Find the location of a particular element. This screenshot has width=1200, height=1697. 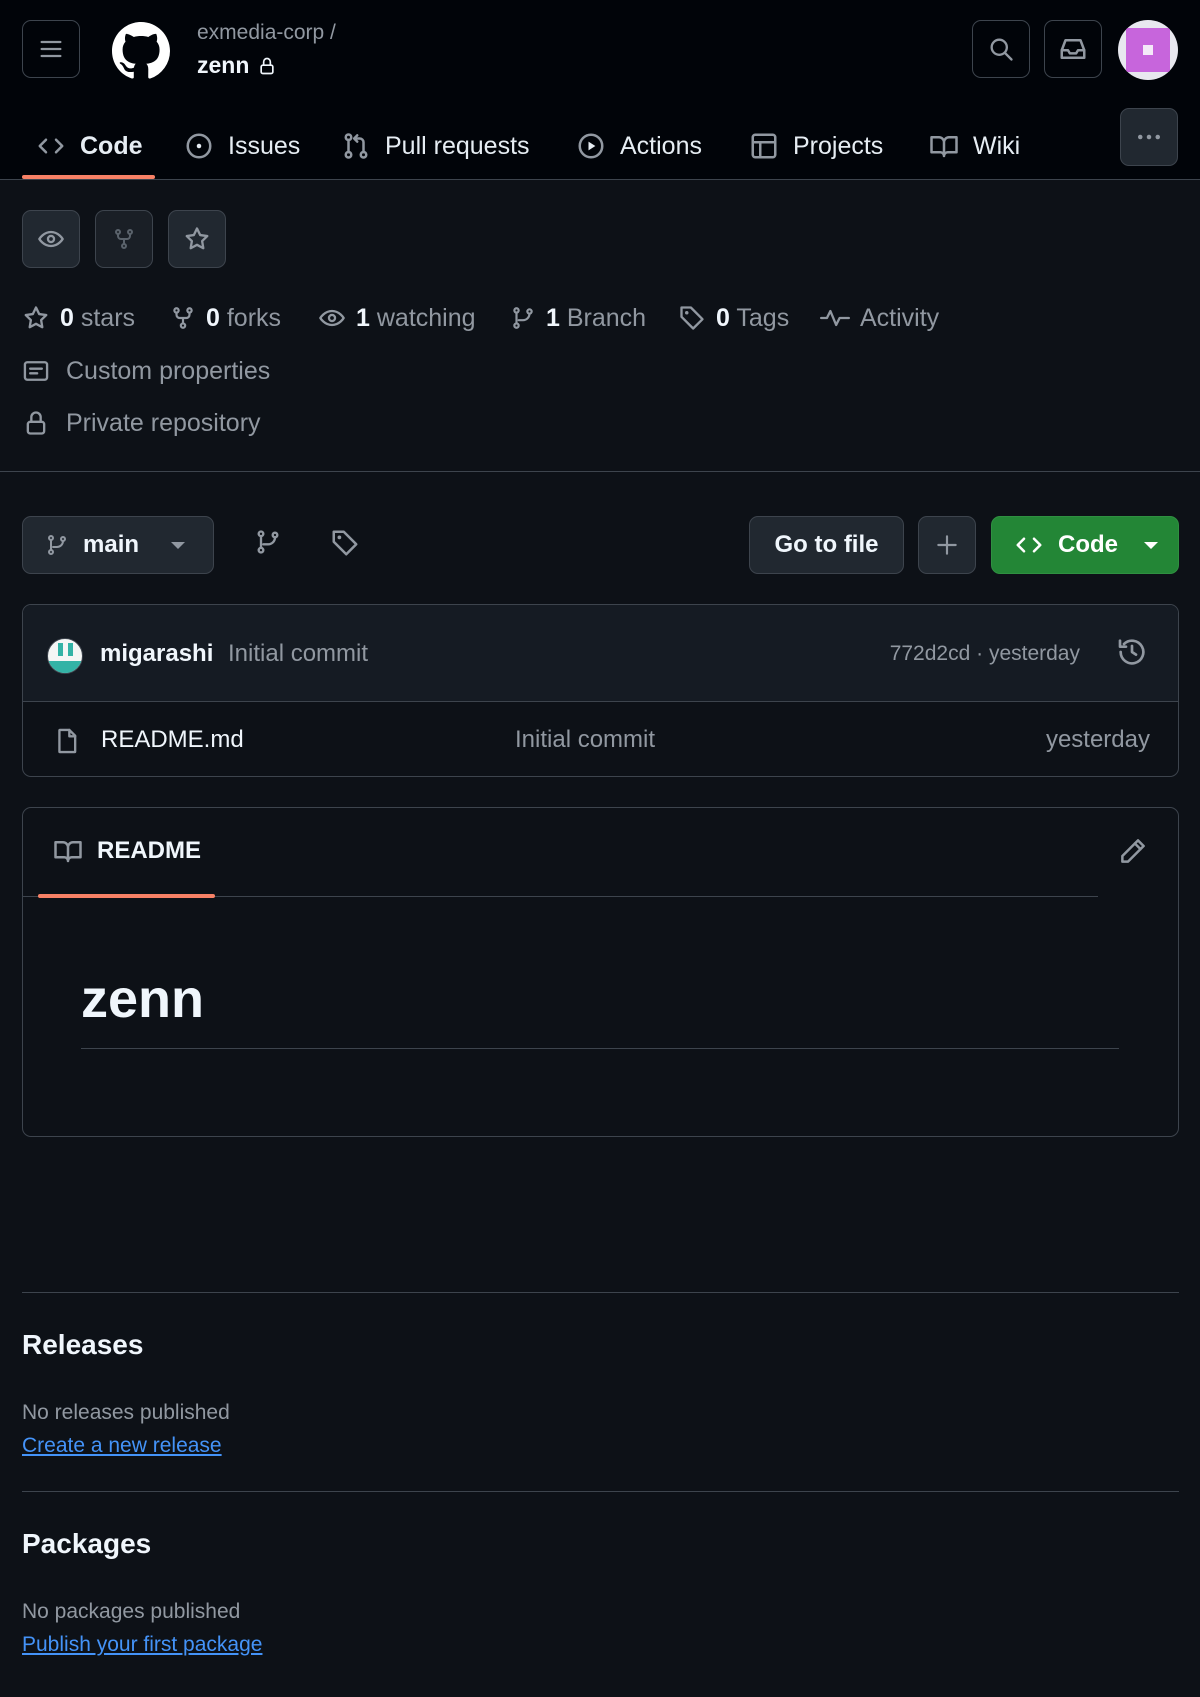

visibility-label: Private repository is located at coordinates (163, 422).